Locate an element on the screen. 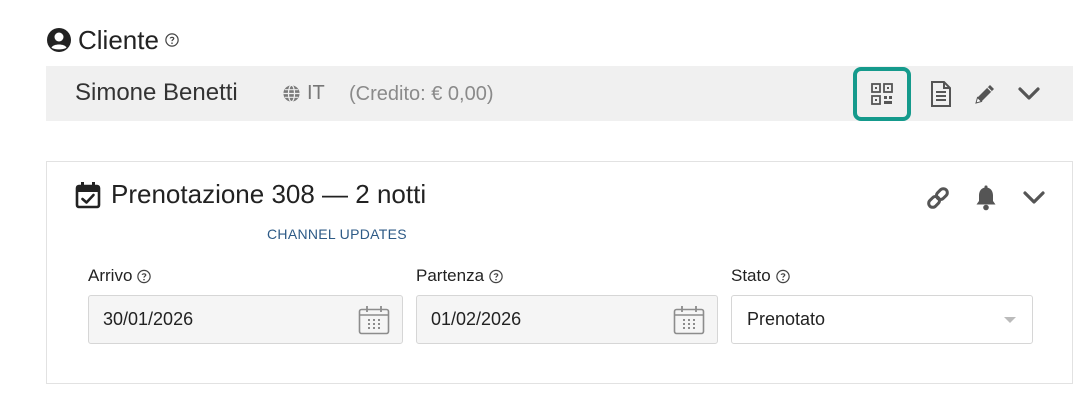 The image size is (1088, 408). client-credit: (Credito: € 0,00) is located at coordinates (421, 94).